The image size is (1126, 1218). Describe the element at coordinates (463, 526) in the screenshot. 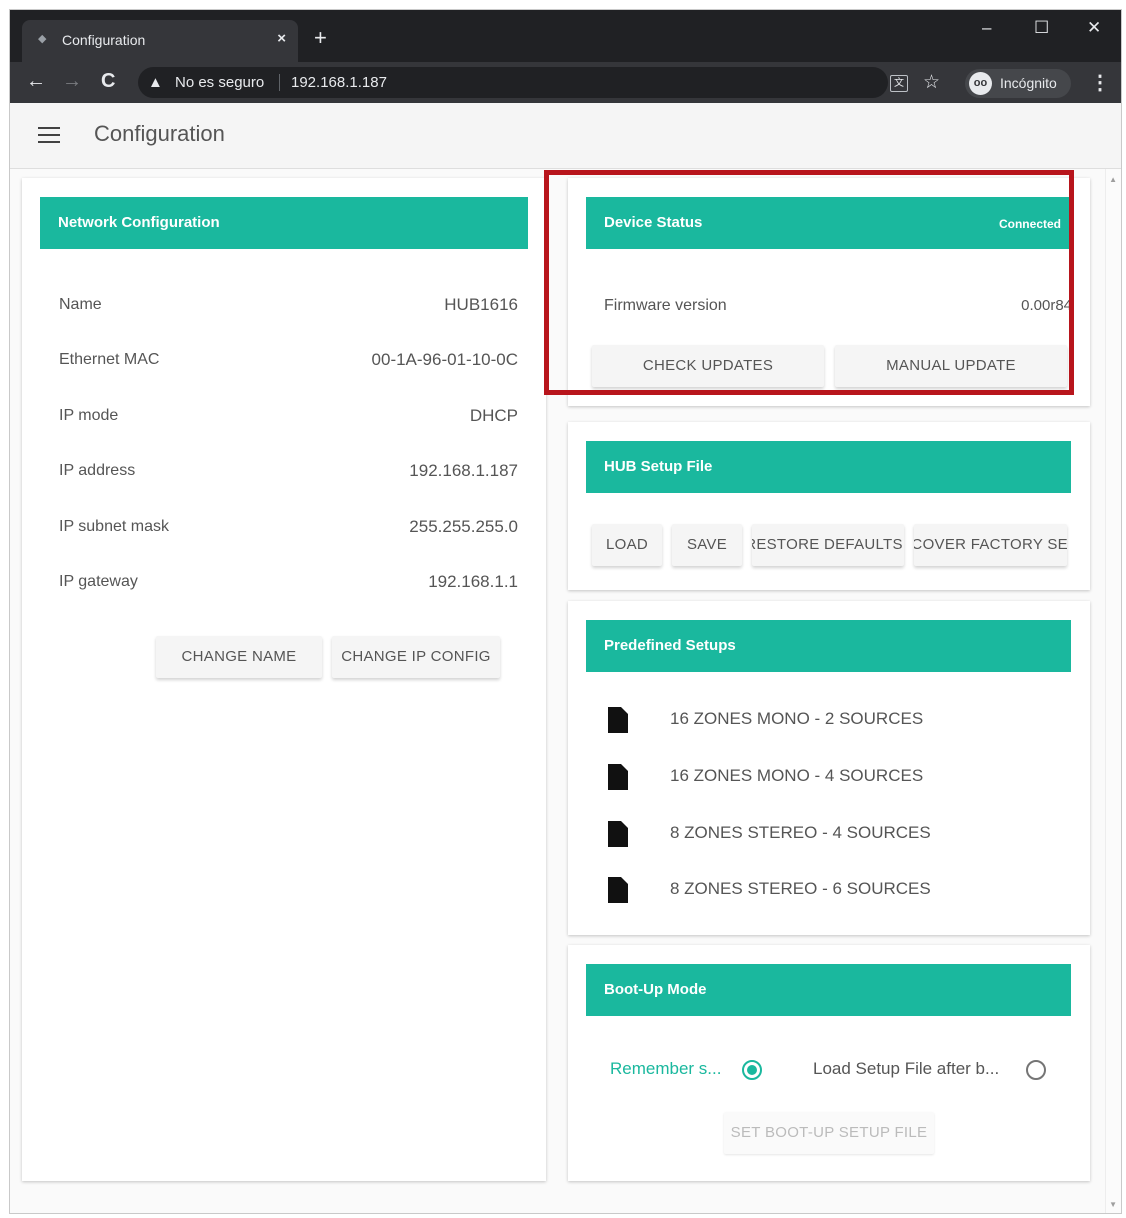

I see `subnet-mask-value: 255.255.255.0` at that location.